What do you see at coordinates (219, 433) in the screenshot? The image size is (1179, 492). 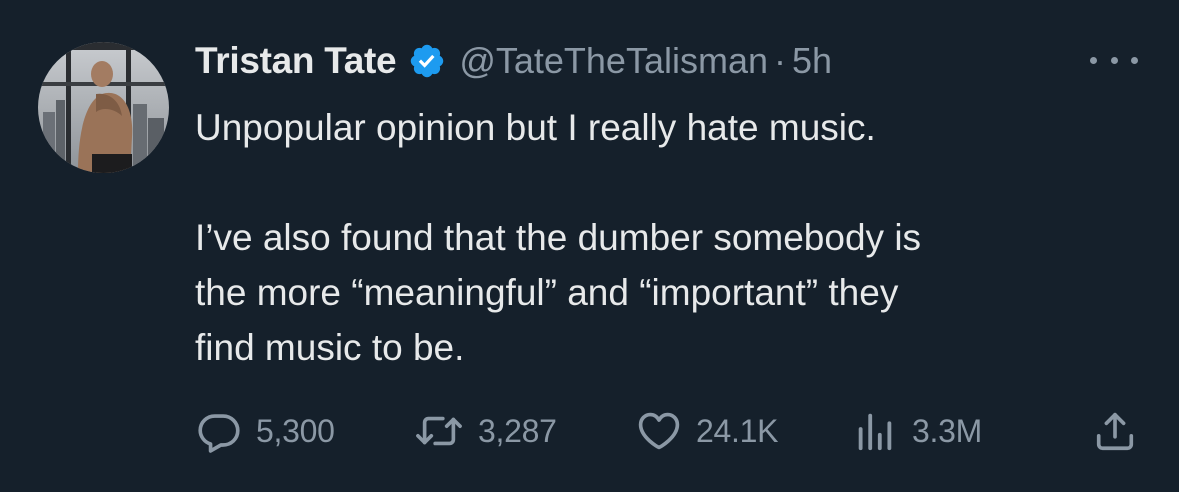 I see `reply-icon` at bounding box center [219, 433].